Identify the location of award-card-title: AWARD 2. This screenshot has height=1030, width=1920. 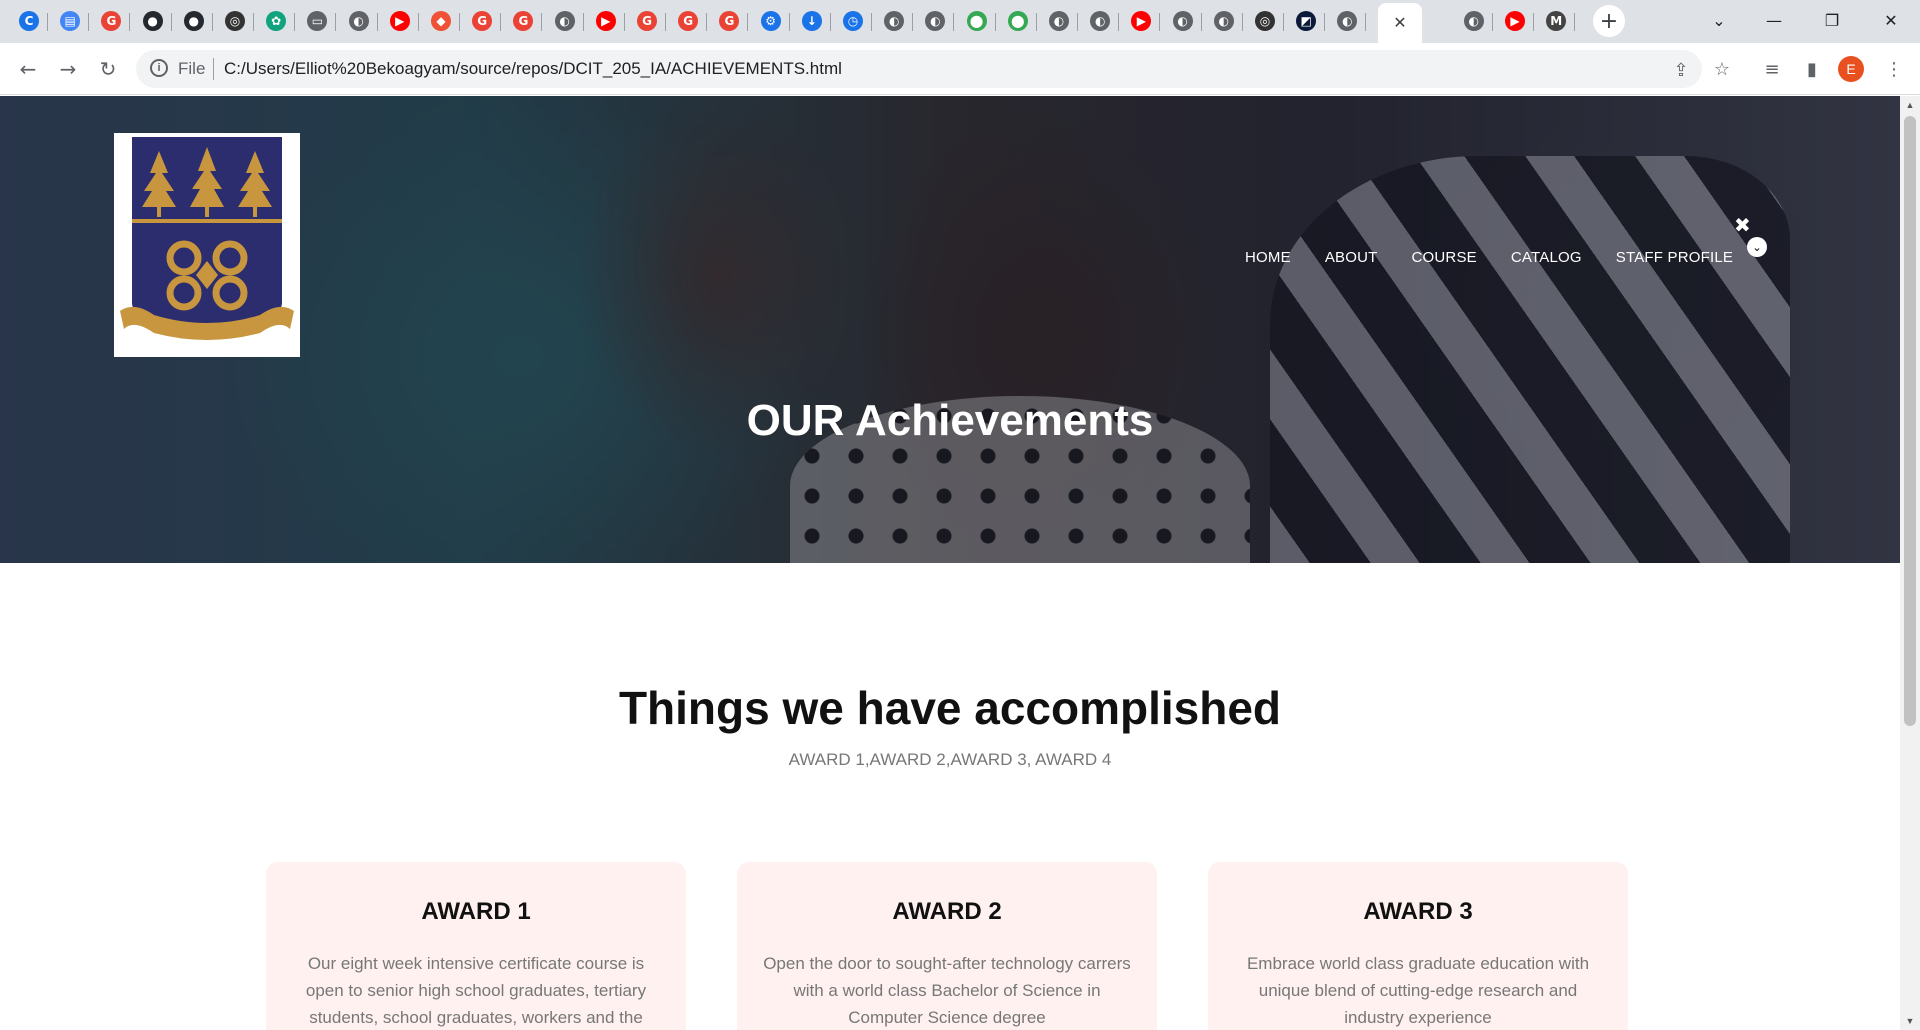
(947, 911).